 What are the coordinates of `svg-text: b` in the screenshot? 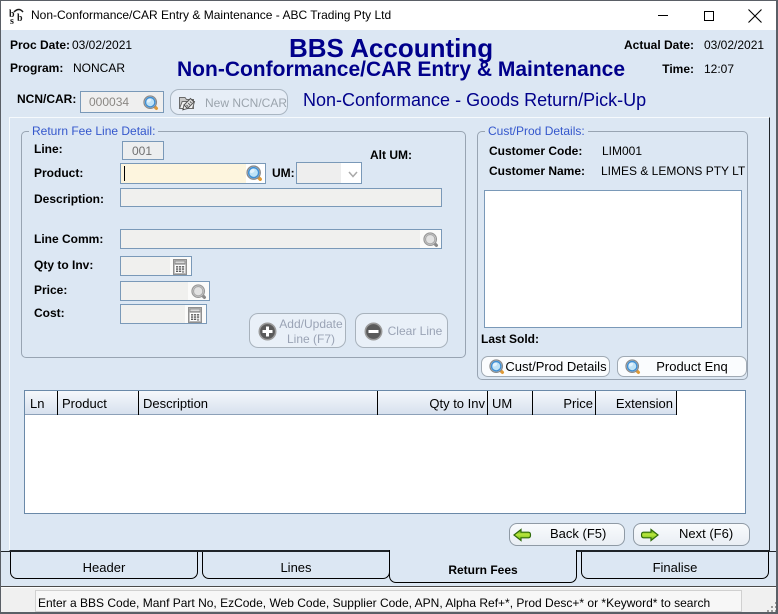 It's located at (20, 18).